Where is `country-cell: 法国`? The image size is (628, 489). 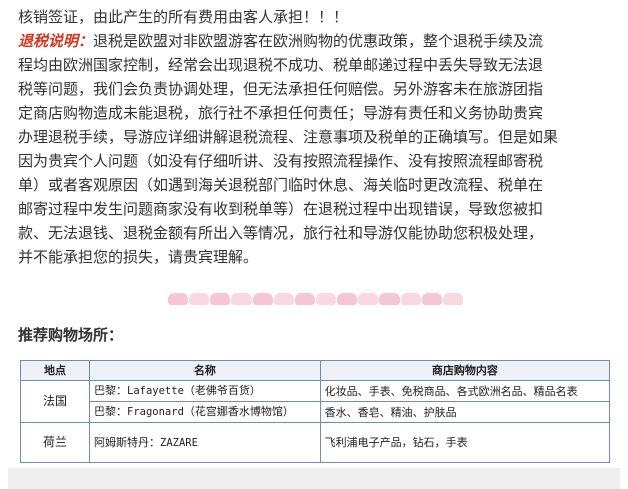
country-cell: 法国 is located at coordinates (55, 401).